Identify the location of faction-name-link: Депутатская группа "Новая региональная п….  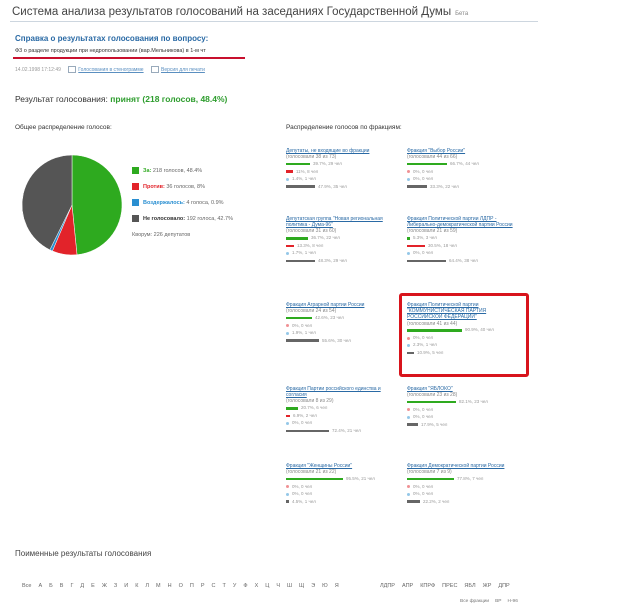
(342, 222).